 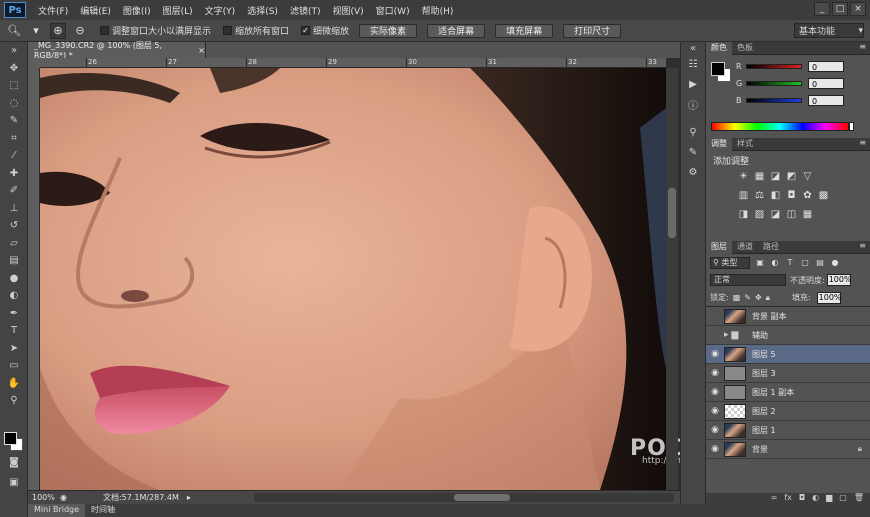 What do you see at coordinates (95, 10) in the screenshot?
I see `menu-edit: 编辑(E)` at bounding box center [95, 10].